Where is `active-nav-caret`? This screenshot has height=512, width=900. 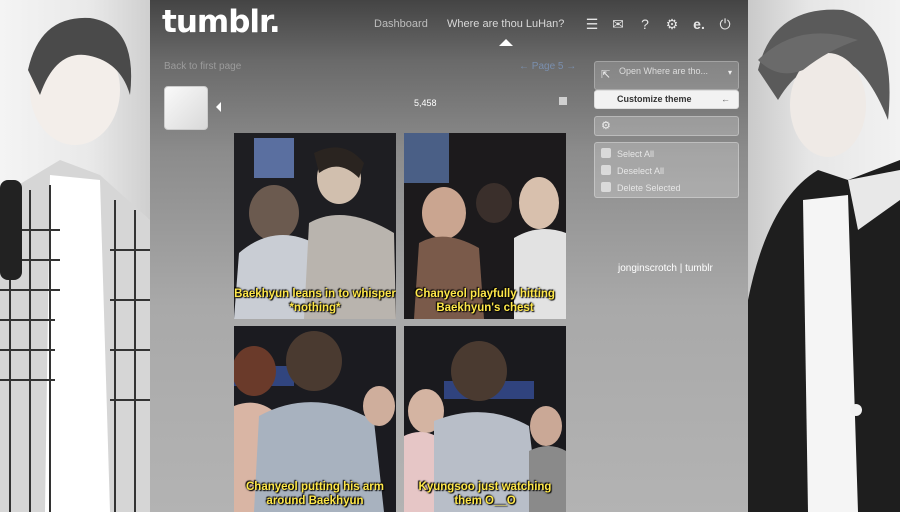 active-nav-caret is located at coordinates (506, 42).